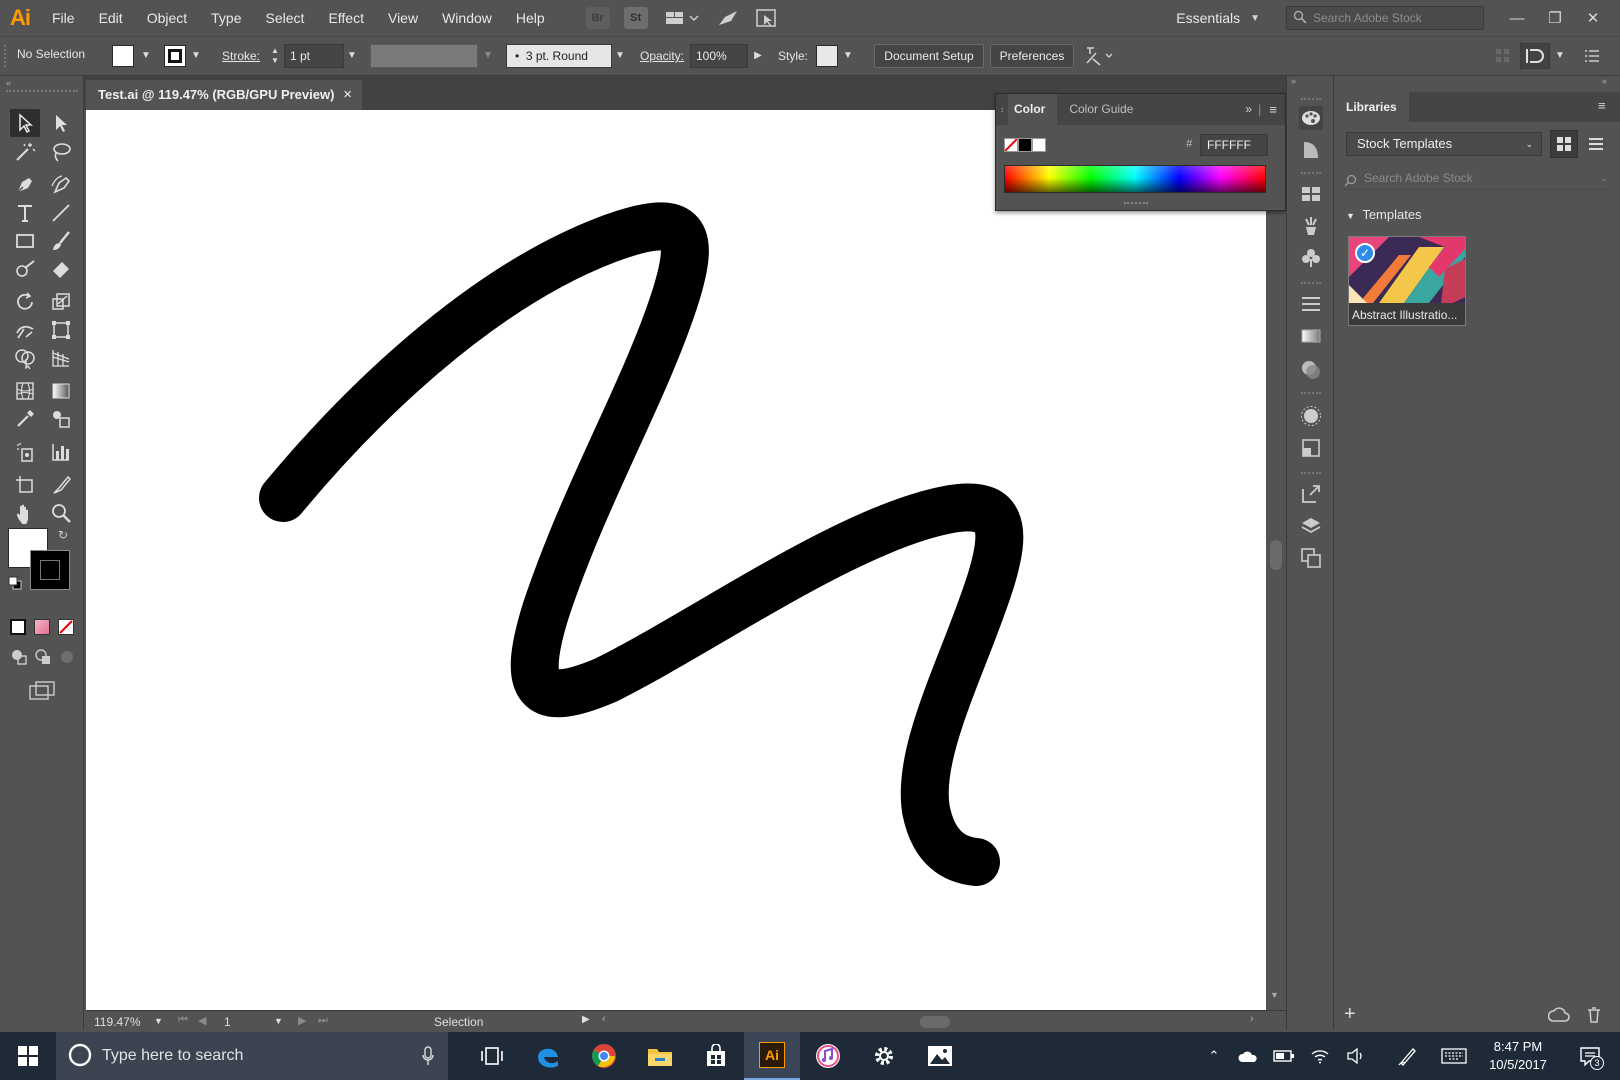 This screenshot has height=1080, width=1620. What do you see at coordinates (1555, 18) in the screenshot?
I see `restore-button: ❐` at bounding box center [1555, 18].